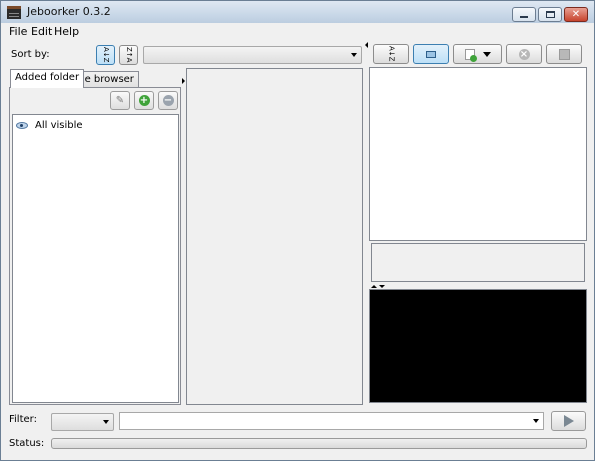  What do you see at coordinates (477, 54) in the screenshot?
I see `add-metadata-button` at bounding box center [477, 54].